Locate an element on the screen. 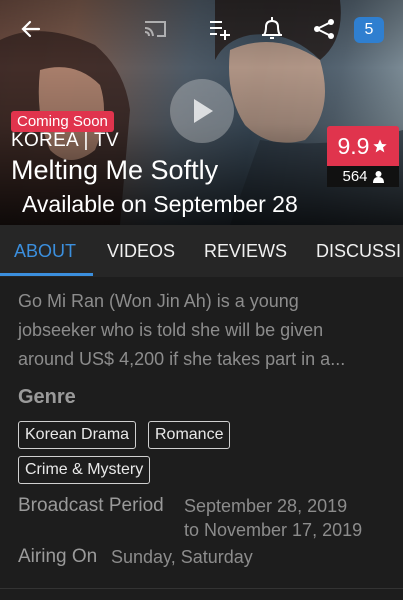  broadcast-start: September 28, 2019 is located at coordinates (266, 506).